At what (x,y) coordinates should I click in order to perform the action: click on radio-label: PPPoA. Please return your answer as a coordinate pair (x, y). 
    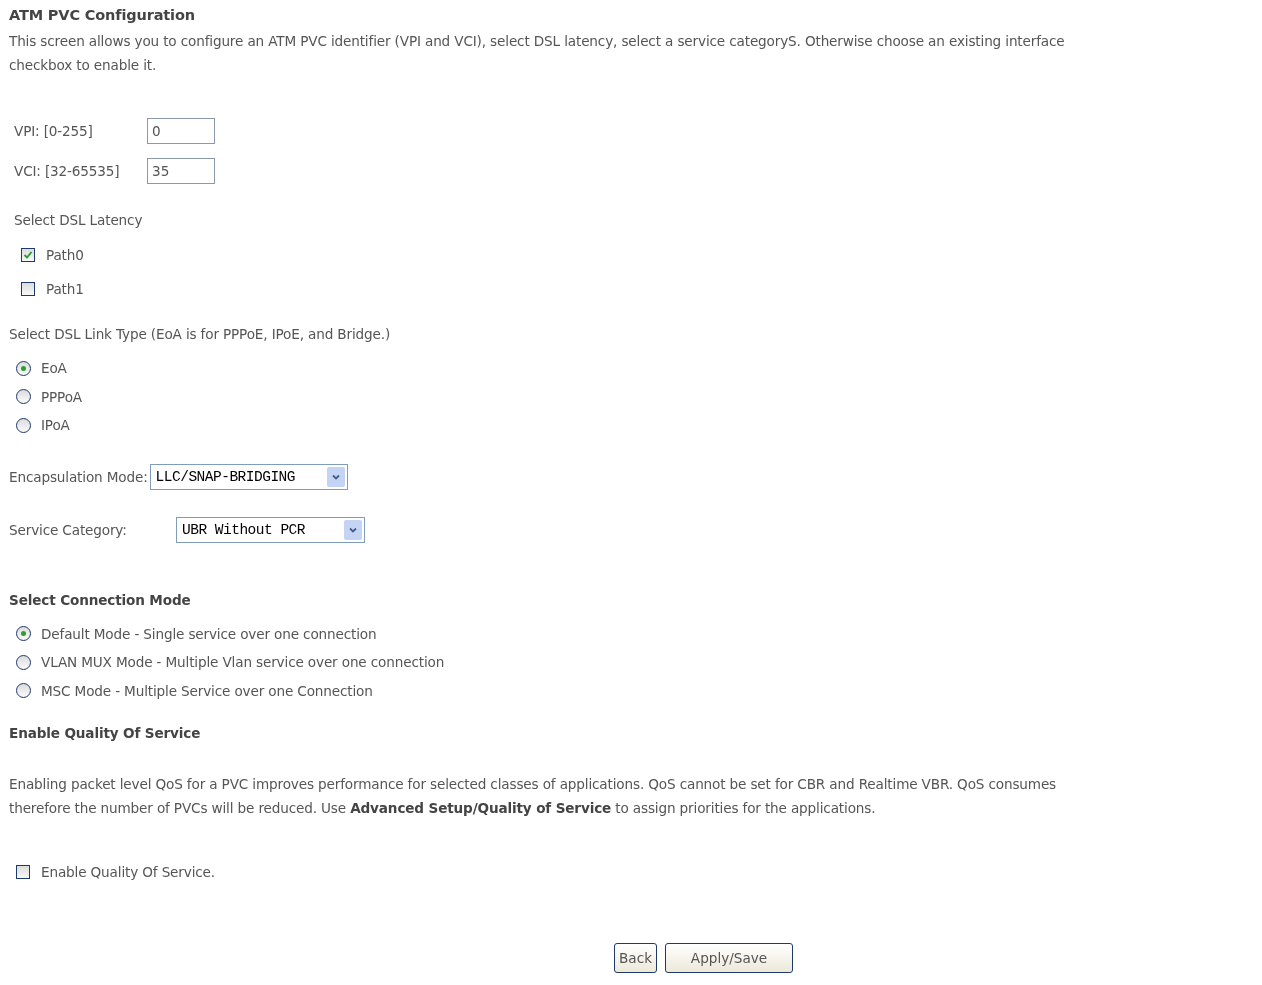
    Looking at the image, I should click on (61, 396).